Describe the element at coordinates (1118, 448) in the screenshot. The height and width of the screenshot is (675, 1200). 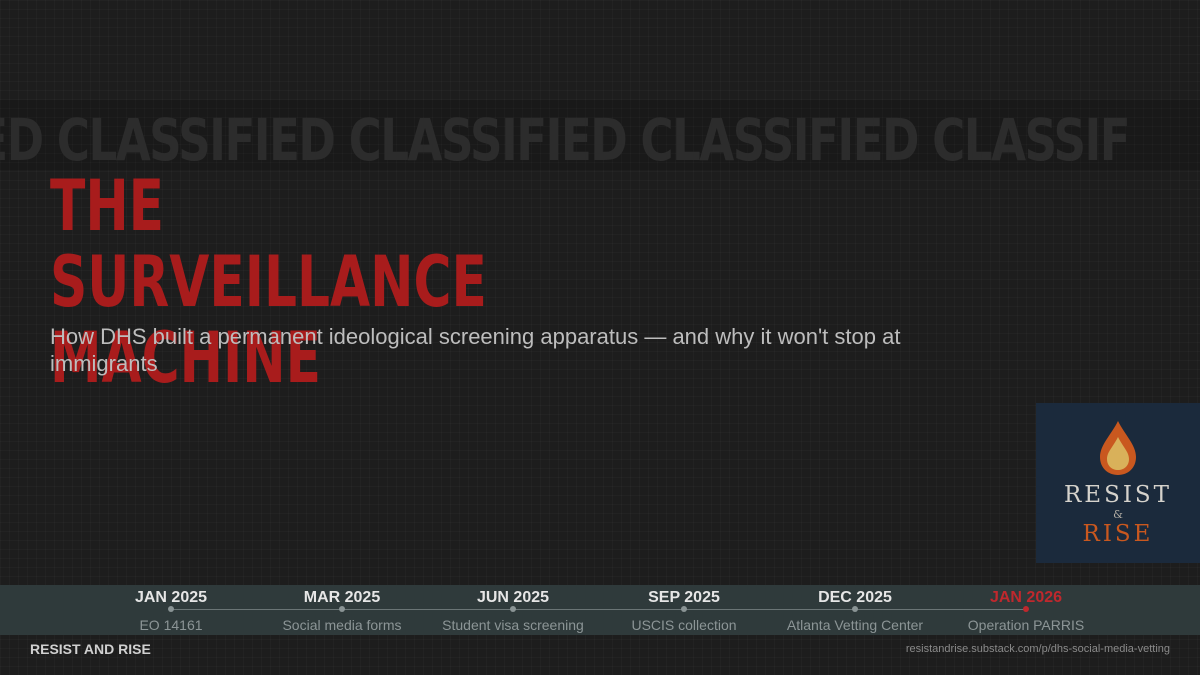
I see `flame-drop-icon` at that location.